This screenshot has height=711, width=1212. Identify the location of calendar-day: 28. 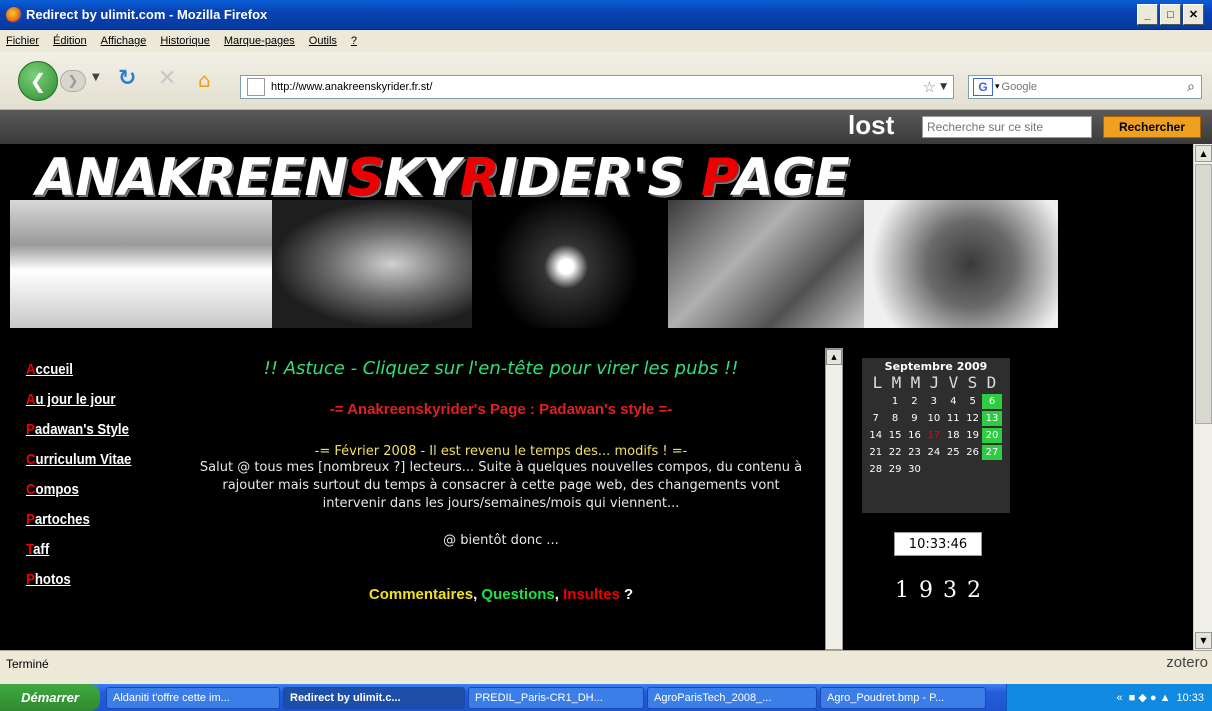
(876, 469).